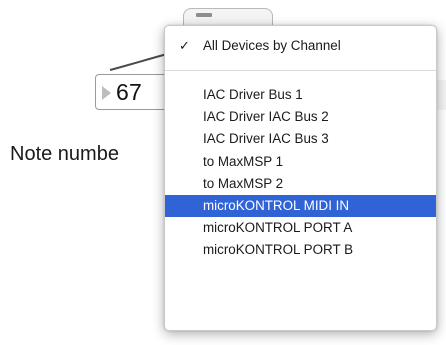 The image size is (446, 345). I want to click on number-box: 67, so click(132, 92).